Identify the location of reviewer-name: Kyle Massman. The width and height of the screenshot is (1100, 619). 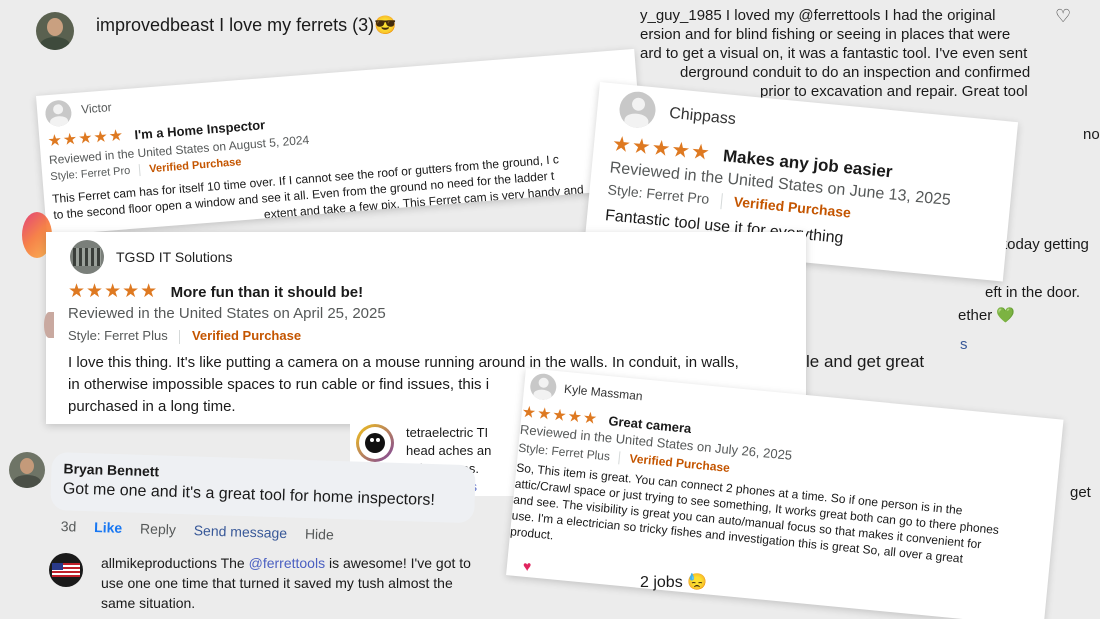
(603, 392).